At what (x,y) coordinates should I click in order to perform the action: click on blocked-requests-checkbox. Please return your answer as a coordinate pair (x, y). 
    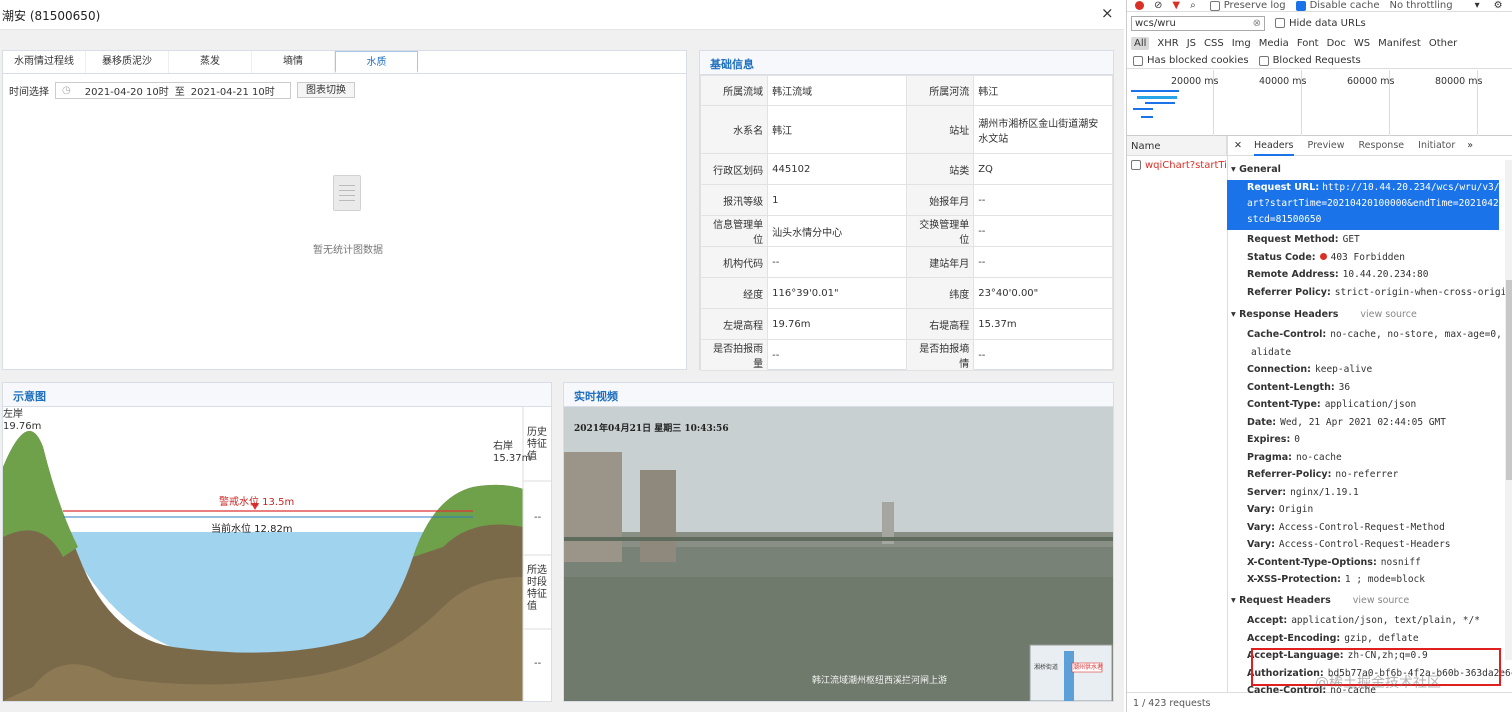
    Looking at the image, I should click on (1263, 60).